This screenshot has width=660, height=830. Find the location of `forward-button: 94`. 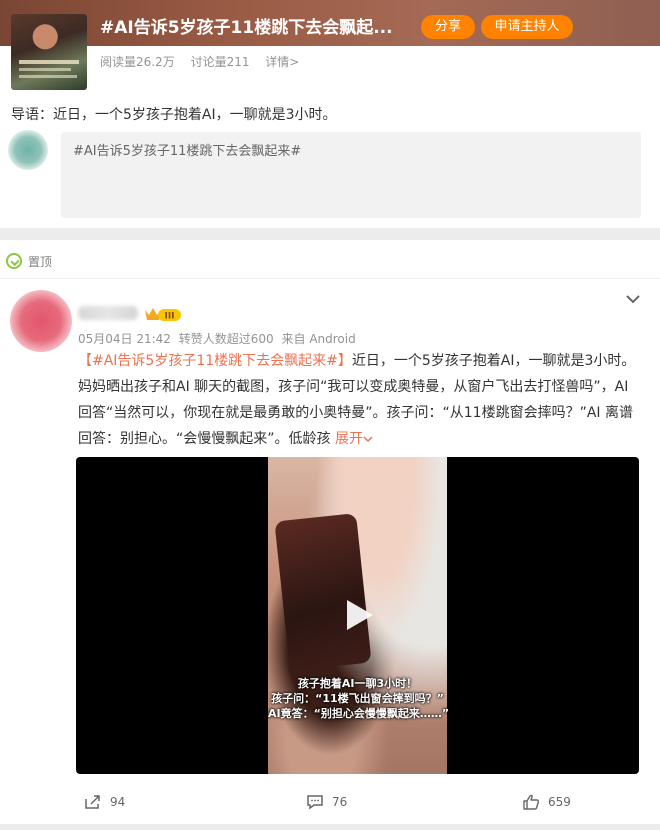

forward-button: 94 is located at coordinates (104, 802).